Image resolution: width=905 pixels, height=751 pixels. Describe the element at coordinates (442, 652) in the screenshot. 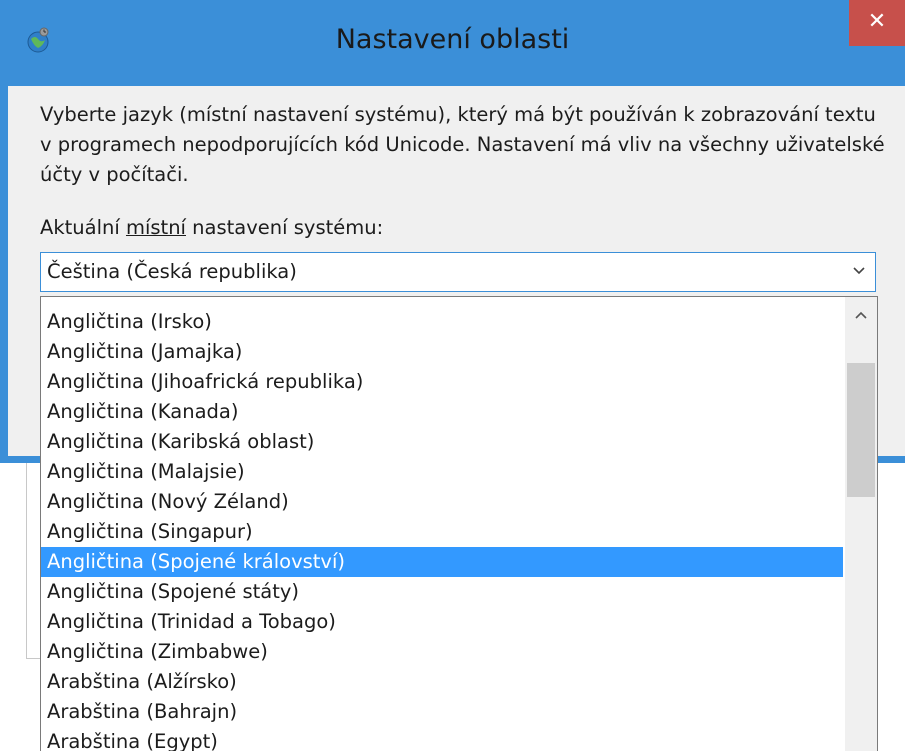

I see `dropdown-item: Angličtina (Zimbabwe)` at that location.